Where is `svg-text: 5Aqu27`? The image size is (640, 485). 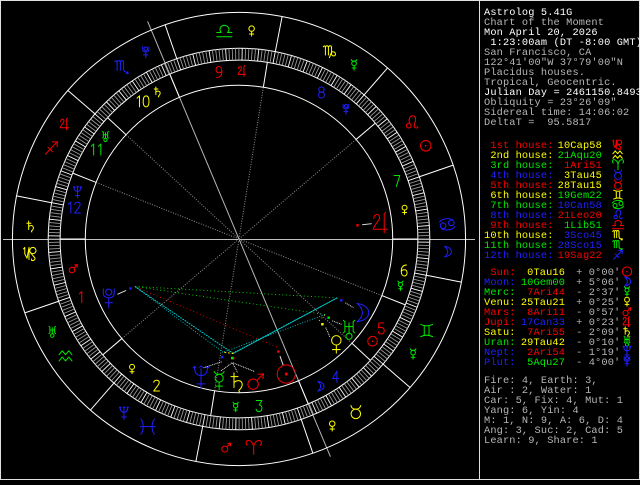 svg-text: 5Aqu27 is located at coordinates (543, 363).